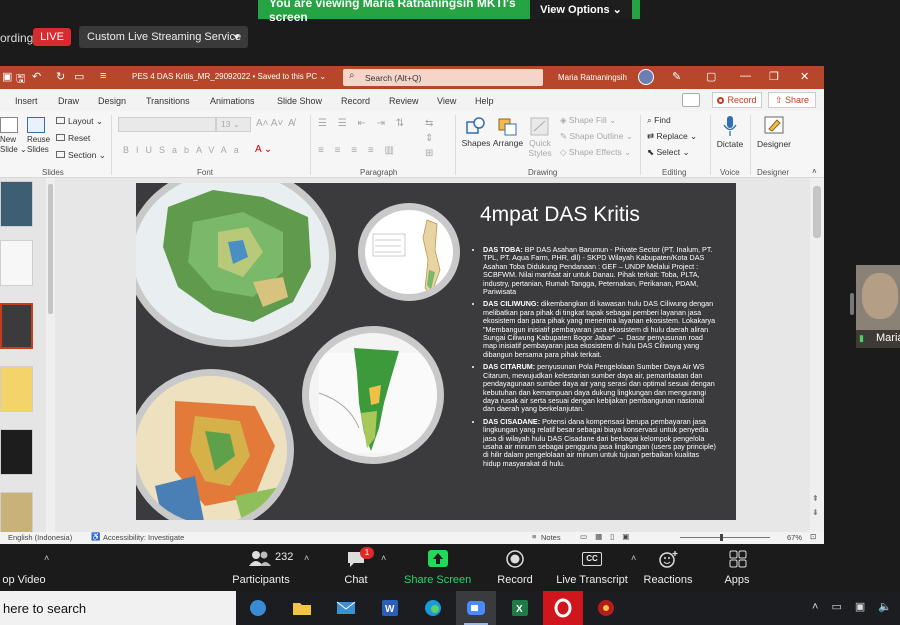  I want to click on participants-button: 232 Participants, so click(261, 568).